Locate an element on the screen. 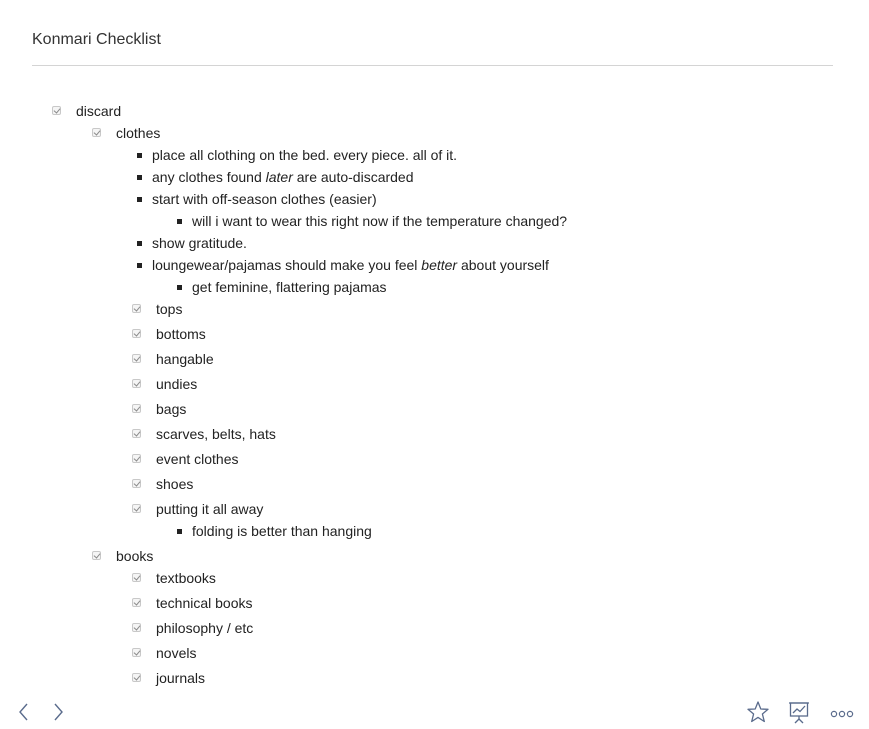  checkbox-putting-away is located at coordinates (136, 508).